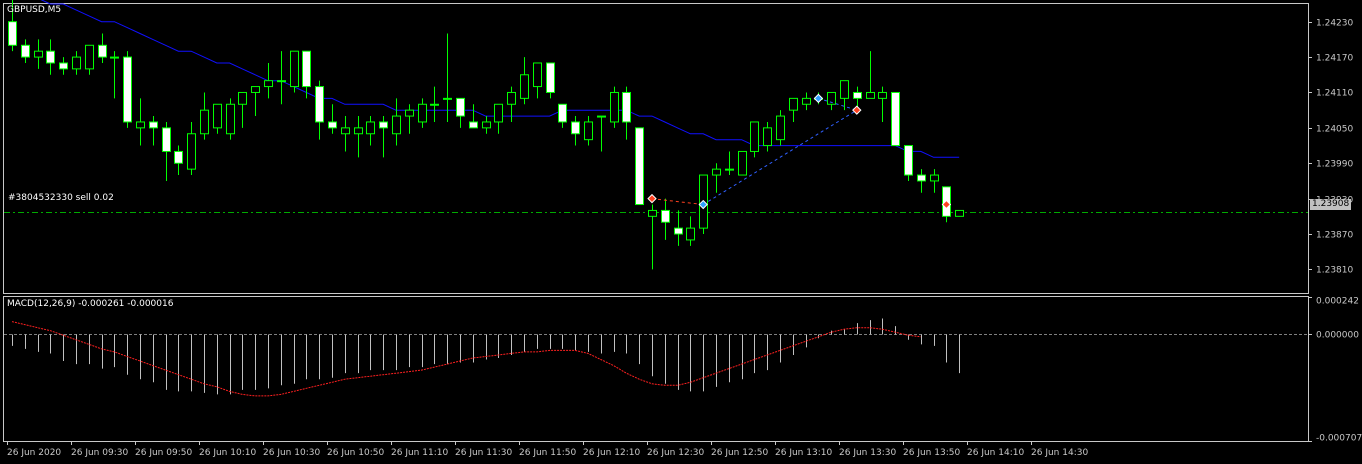  I want to click on time-axis-label: 26 Jun 10:30, so click(291, 453).